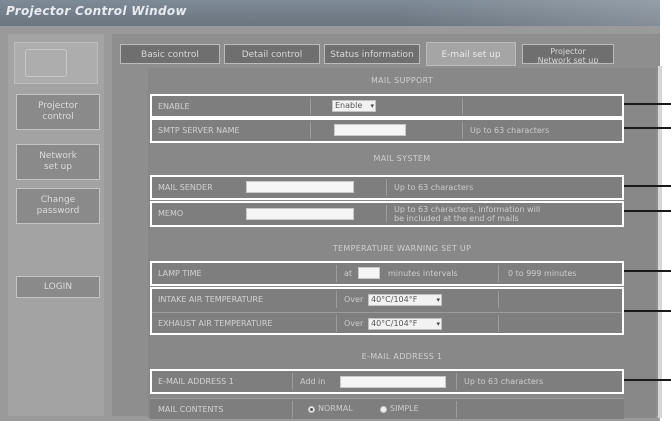 The width and height of the screenshot is (671, 421). I want to click on title-bar-decoration, so click(530, 13).